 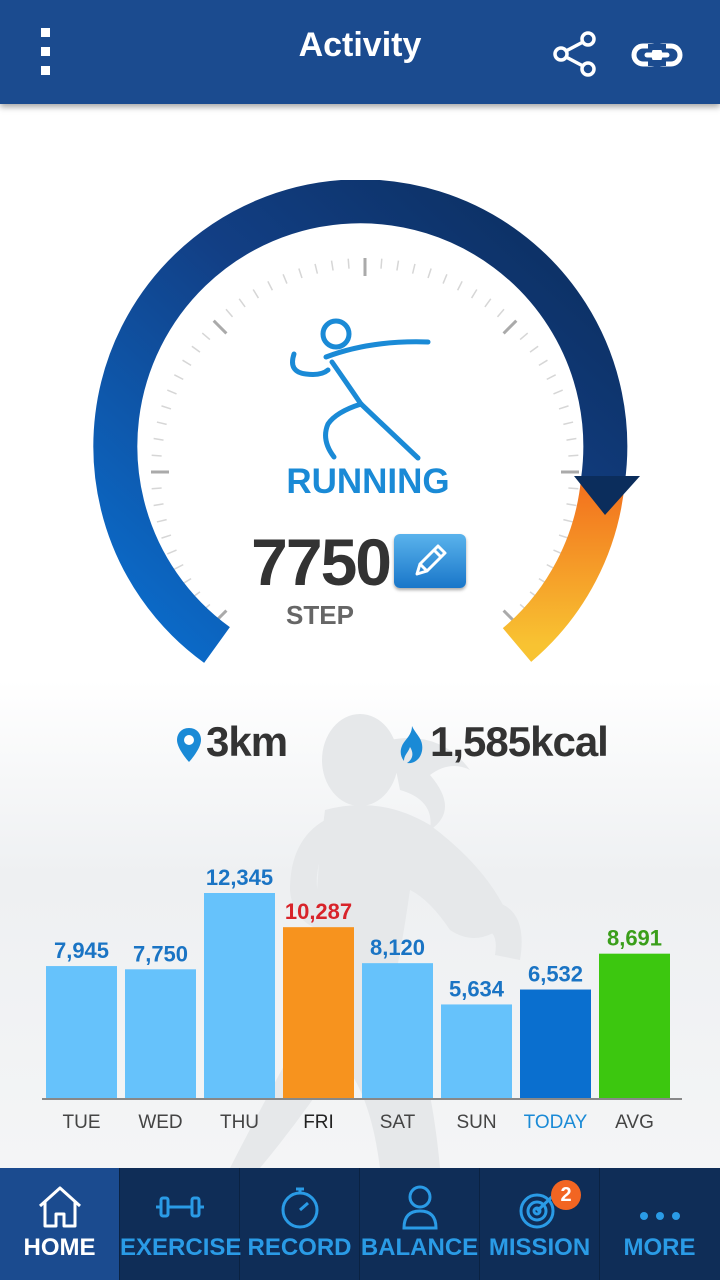 What do you see at coordinates (60, 1207) in the screenshot?
I see `home-icon` at bounding box center [60, 1207].